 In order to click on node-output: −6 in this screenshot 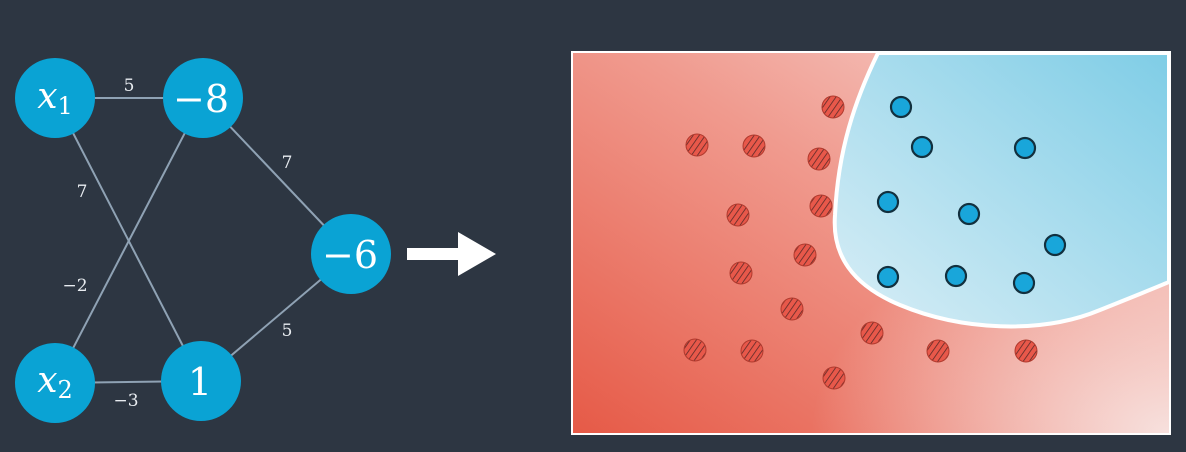, I will do `click(351, 254)`.